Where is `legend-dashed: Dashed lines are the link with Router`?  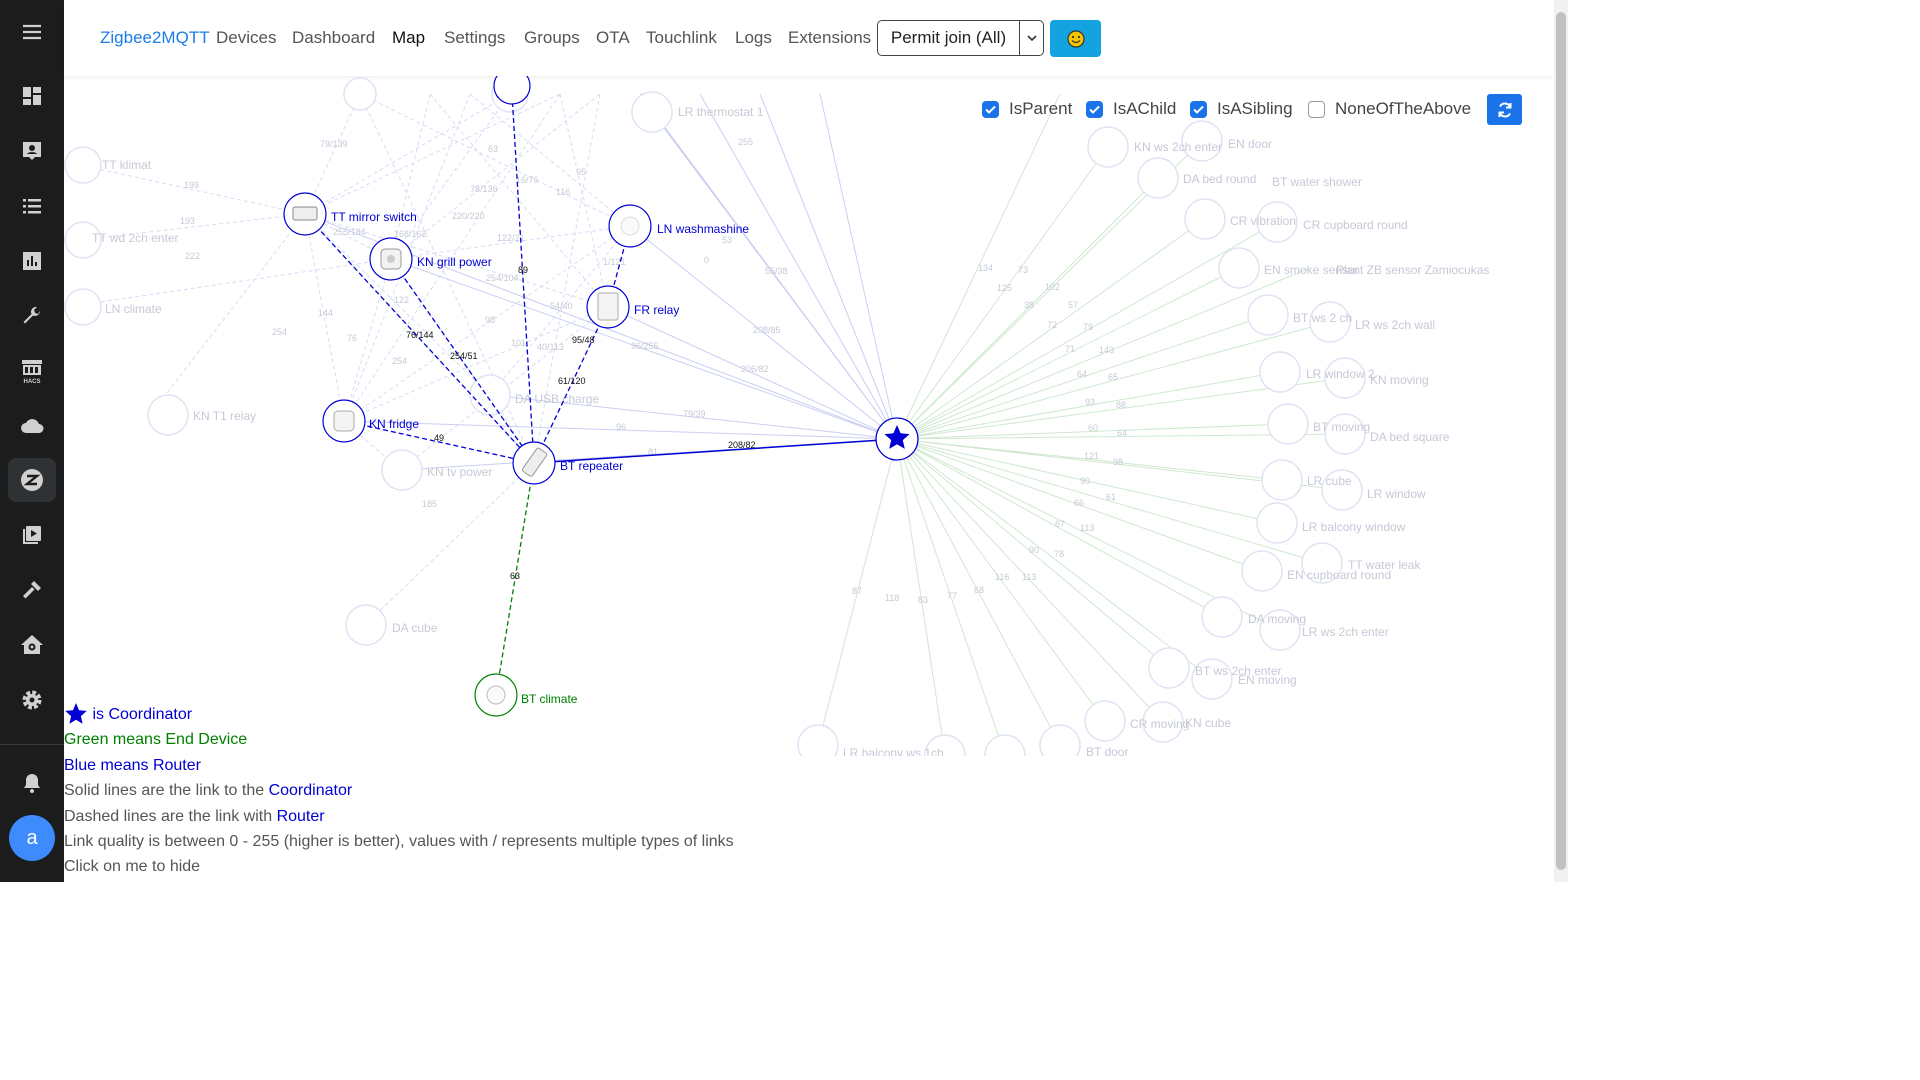
legend-dashed: Dashed lines are the link with Router is located at coordinates (399, 816).